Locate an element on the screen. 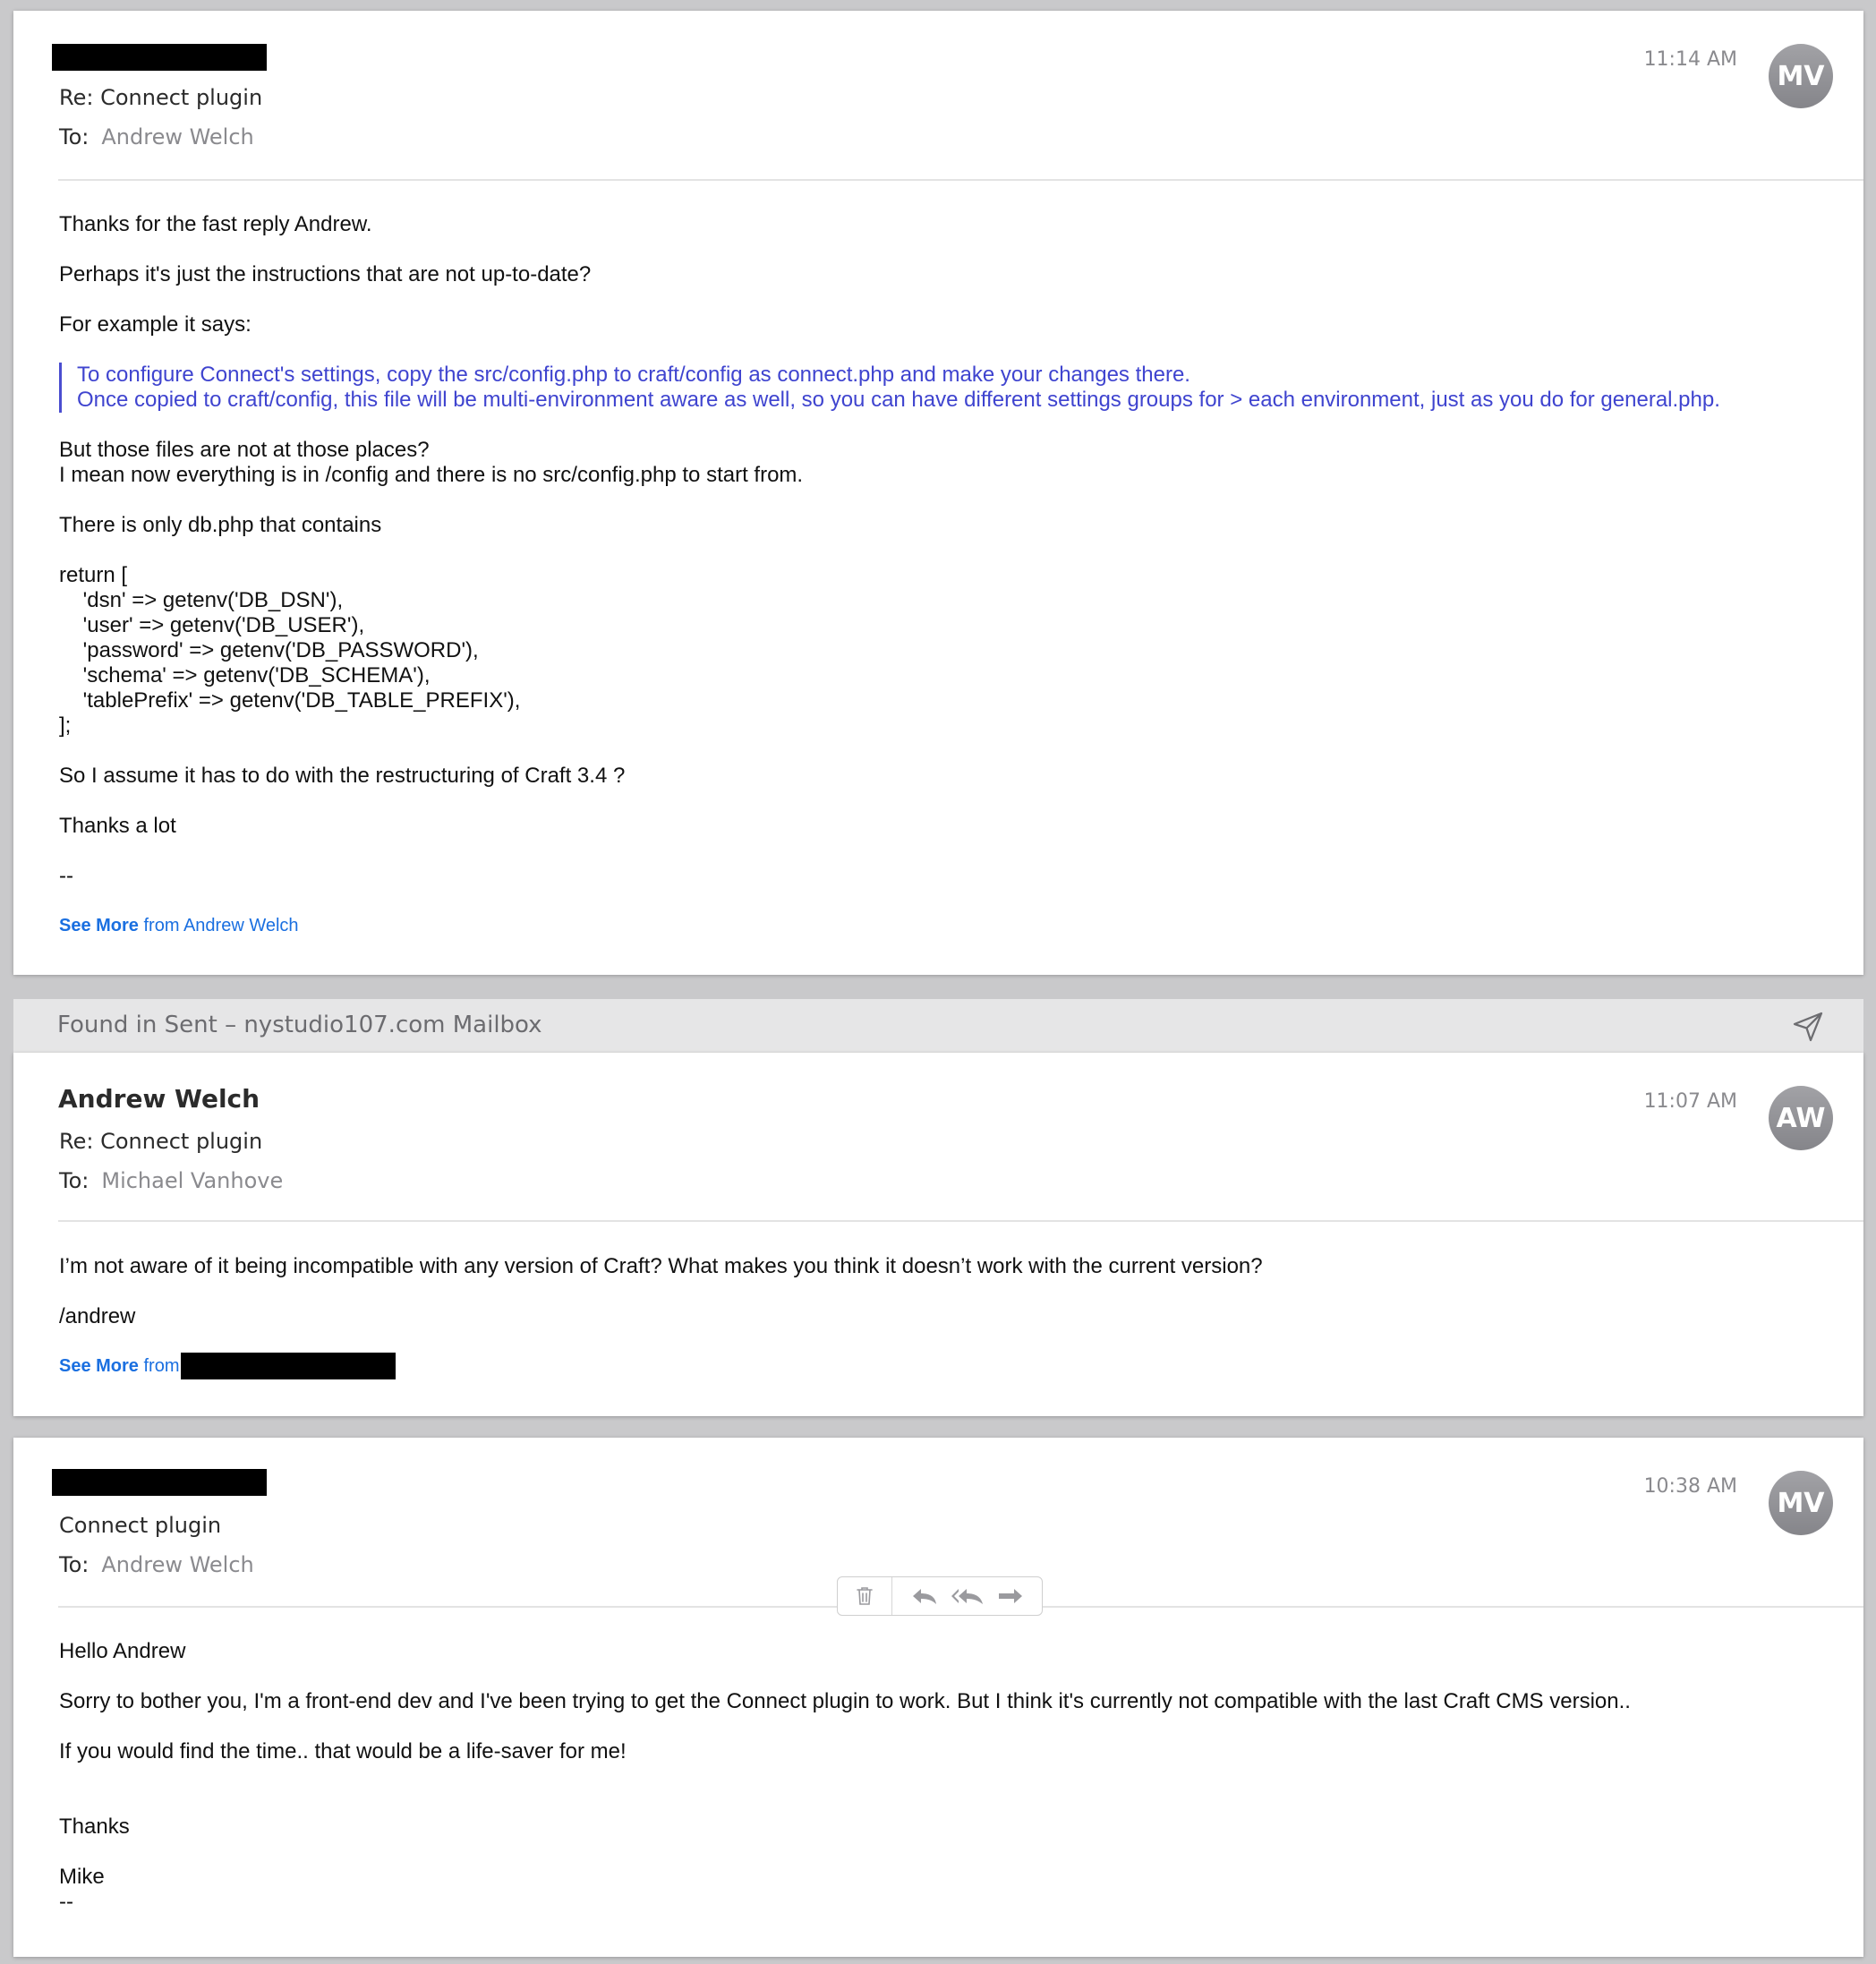  forward-icon is located at coordinates (1010, 1596).